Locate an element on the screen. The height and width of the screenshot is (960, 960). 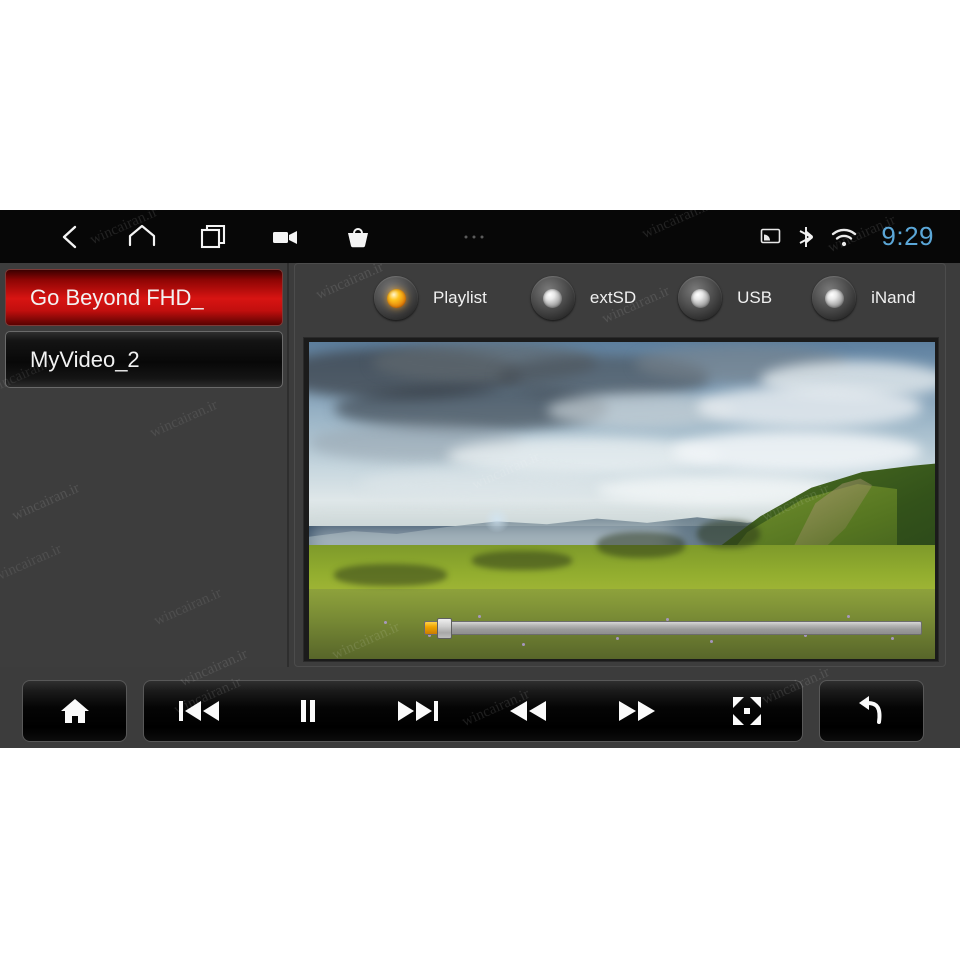
pause-button is located at coordinates (308, 711).